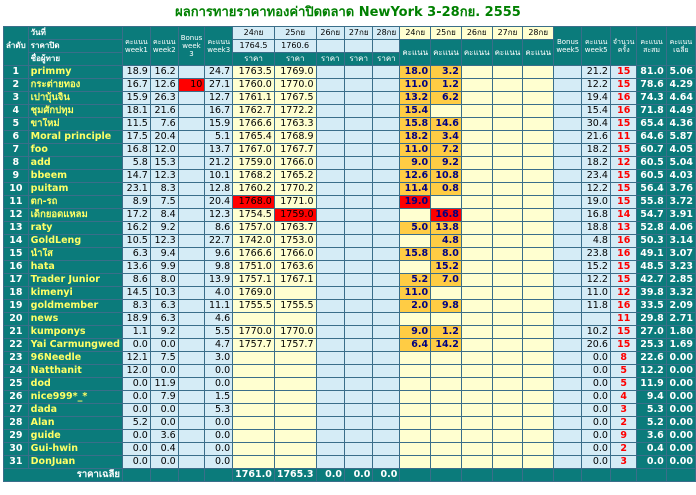  What do you see at coordinates (16, 72) in the screenshot?
I see `rank-cell: 1` at bounding box center [16, 72].